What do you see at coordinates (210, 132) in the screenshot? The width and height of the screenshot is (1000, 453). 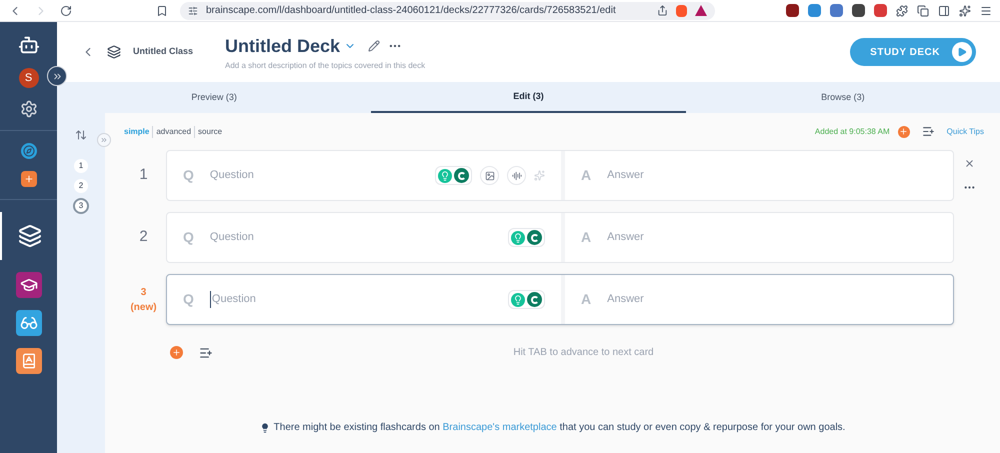 I see `mode-tab: source` at bounding box center [210, 132].